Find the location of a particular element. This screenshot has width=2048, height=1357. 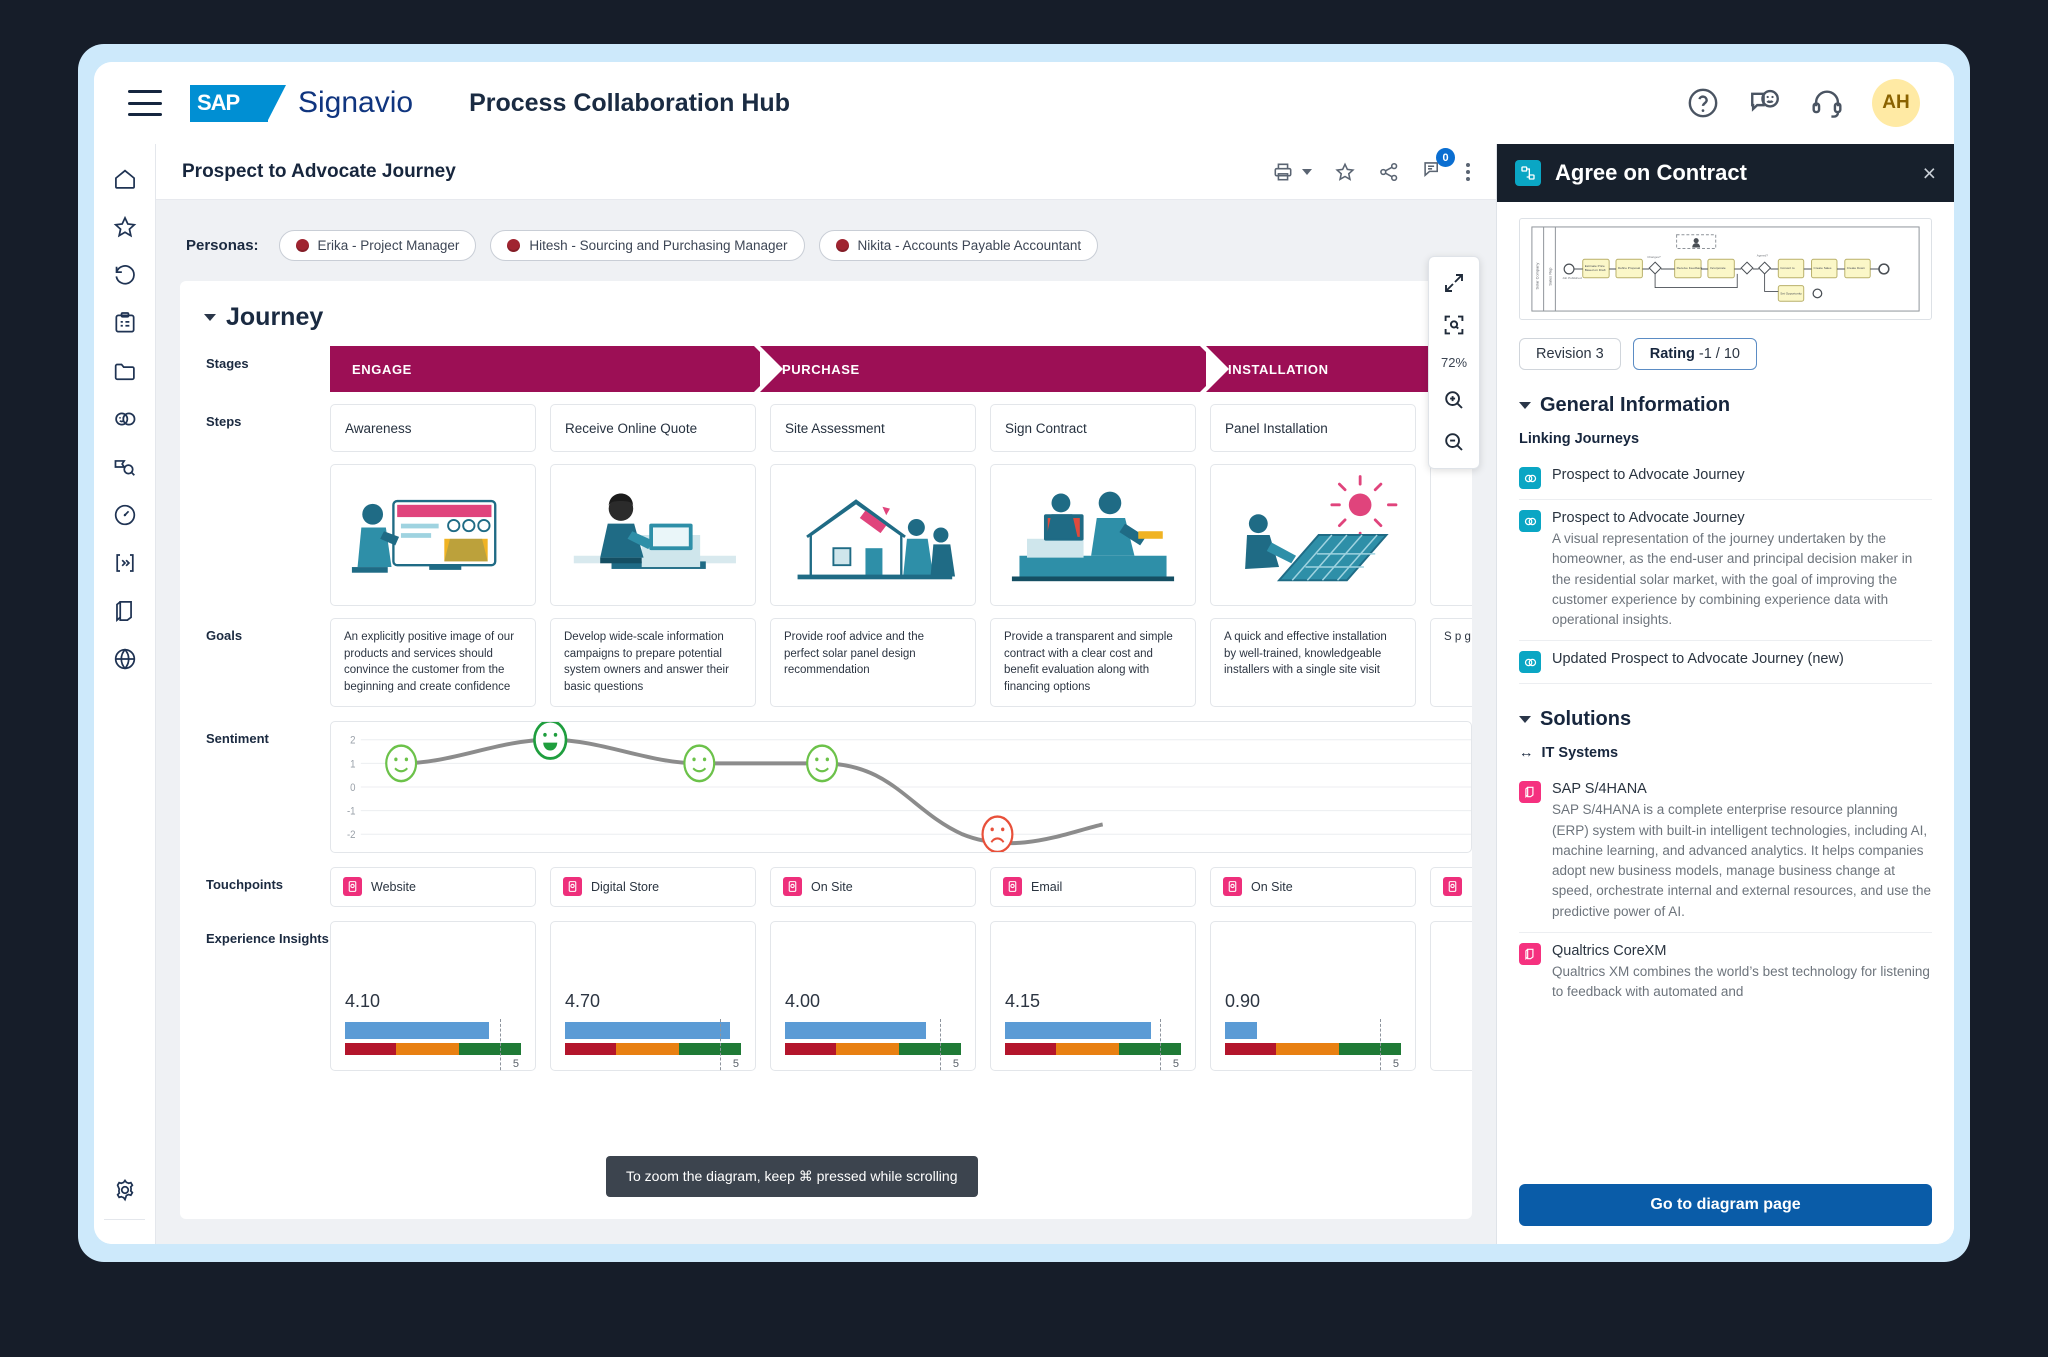

go-to-diagram-page-button: Go to diagram page is located at coordinates (1725, 1205).